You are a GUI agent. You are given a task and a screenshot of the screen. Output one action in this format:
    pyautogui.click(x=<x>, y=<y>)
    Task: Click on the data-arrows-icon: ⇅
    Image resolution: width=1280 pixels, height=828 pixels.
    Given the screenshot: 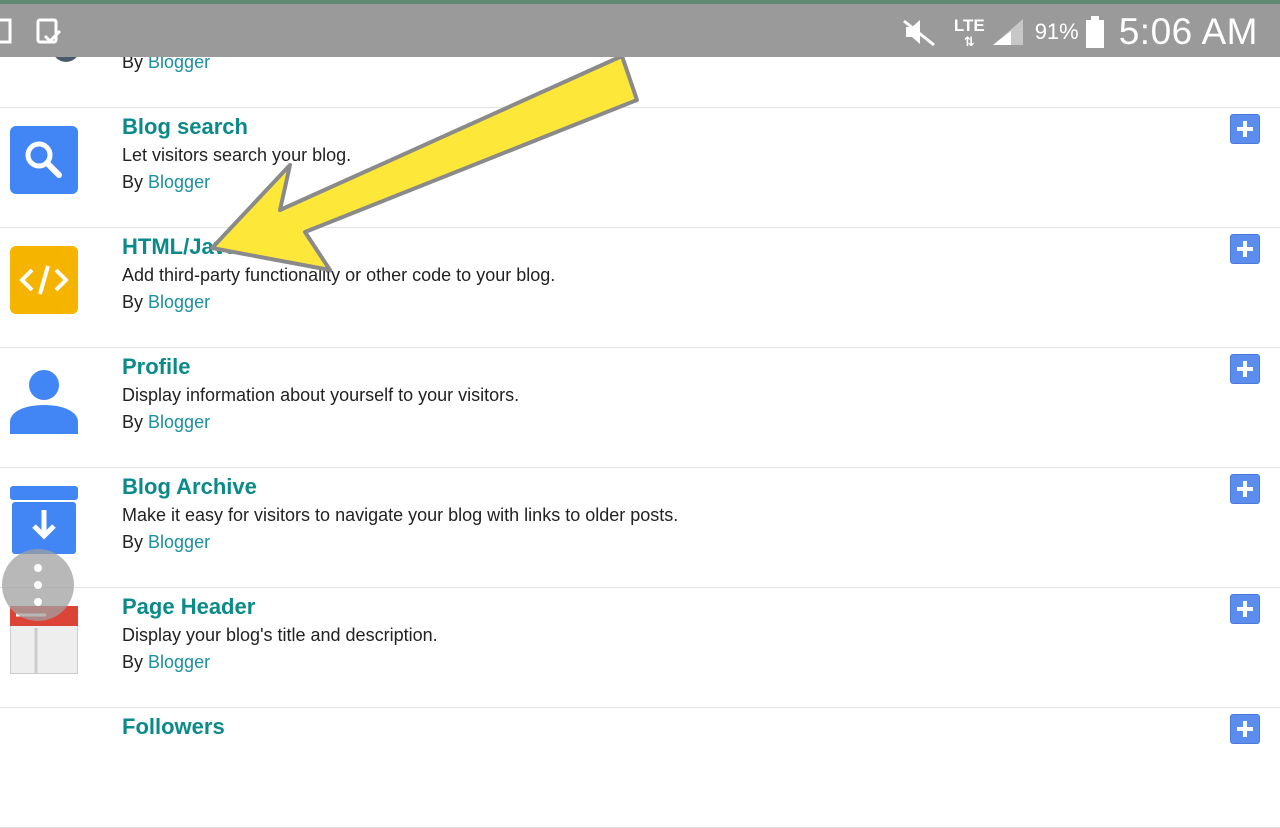 What is the action you would take?
    pyautogui.click(x=969, y=41)
    